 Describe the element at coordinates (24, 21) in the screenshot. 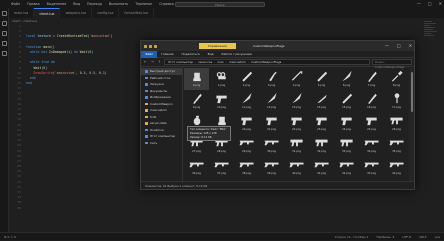

I see `breadcrumb: client › client.lua` at that location.